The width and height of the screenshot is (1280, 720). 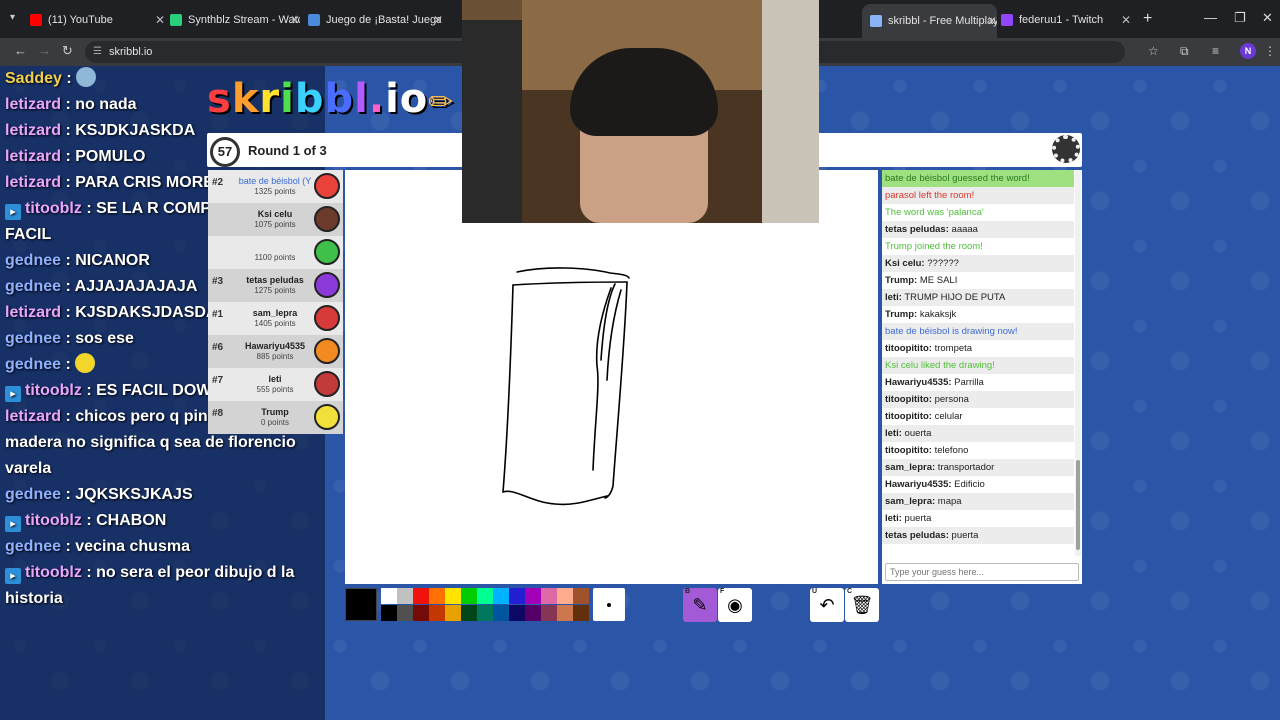 What do you see at coordinates (97, 20) in the screenshot?
I see `browser-tab: (11) YouTube ✕` at bounding box center [97, 20].